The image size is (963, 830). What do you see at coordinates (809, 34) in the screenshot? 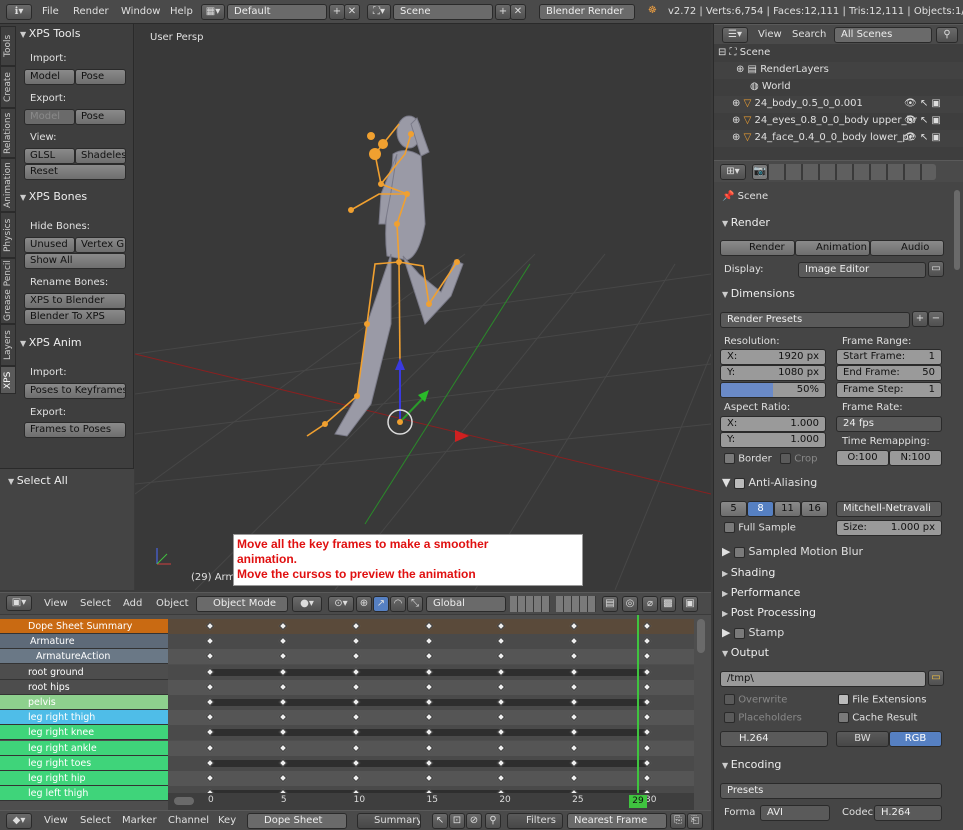
I see `outliner-menu-search: Search` at bounding box center [809, 34].